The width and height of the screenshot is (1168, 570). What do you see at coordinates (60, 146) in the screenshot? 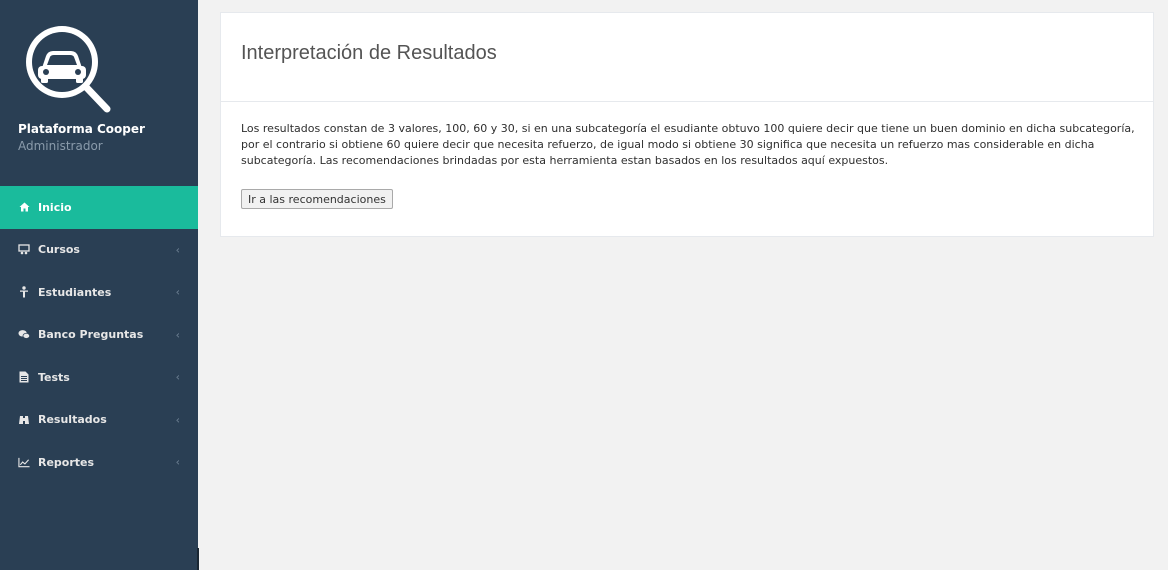
I see `user-role: Administrador` at bounding box center [60, 146].